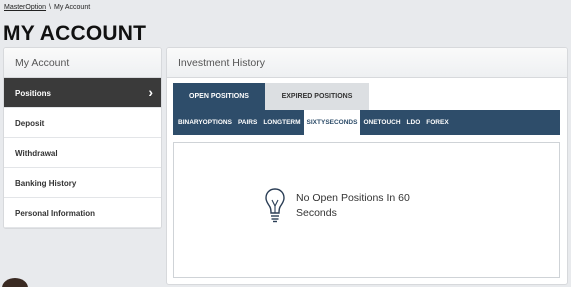  Describe the element at coordinates (367, 63) in the screenshot. I see `panel-header: Investment History` at that location.